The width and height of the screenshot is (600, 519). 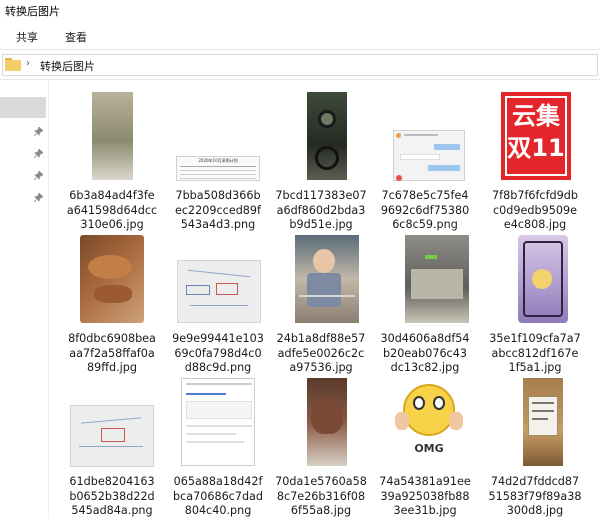 What do you see at coordinates (425, 338) in the screenshot?
I see `file-name-line: 30d4606a8df54` at bounding box center [425, 338].